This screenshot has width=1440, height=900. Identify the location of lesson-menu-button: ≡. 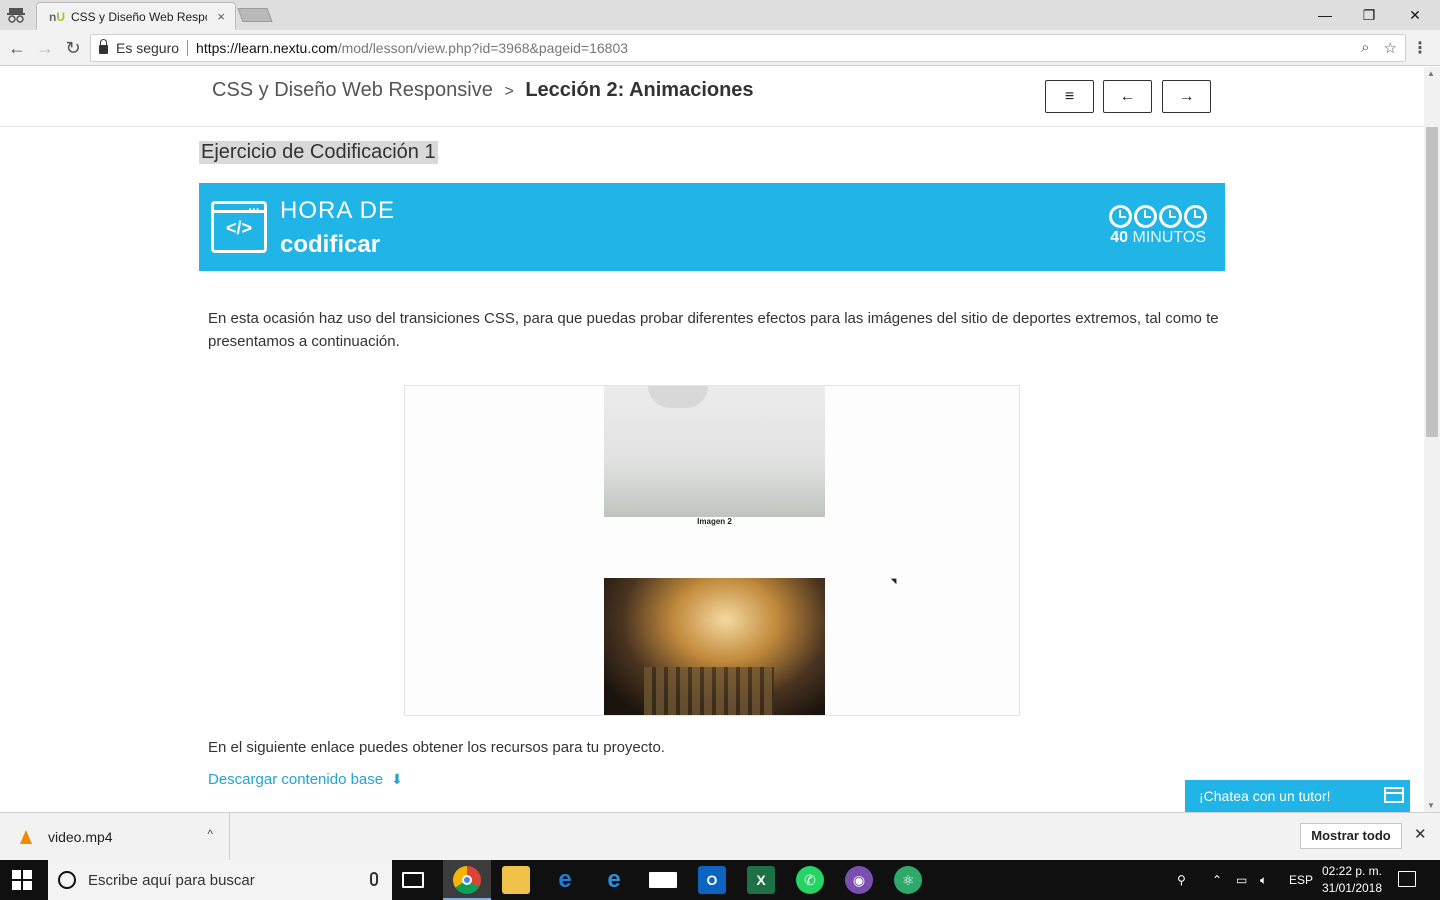
(1069, 96).